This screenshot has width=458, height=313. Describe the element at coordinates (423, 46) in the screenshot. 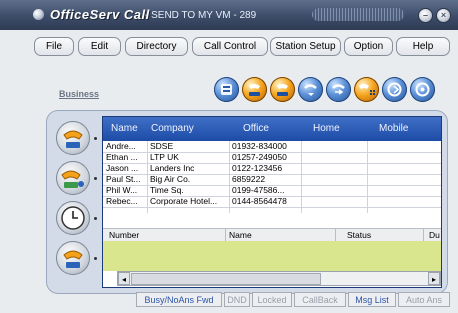

I see `menu-help: Help` at that location.